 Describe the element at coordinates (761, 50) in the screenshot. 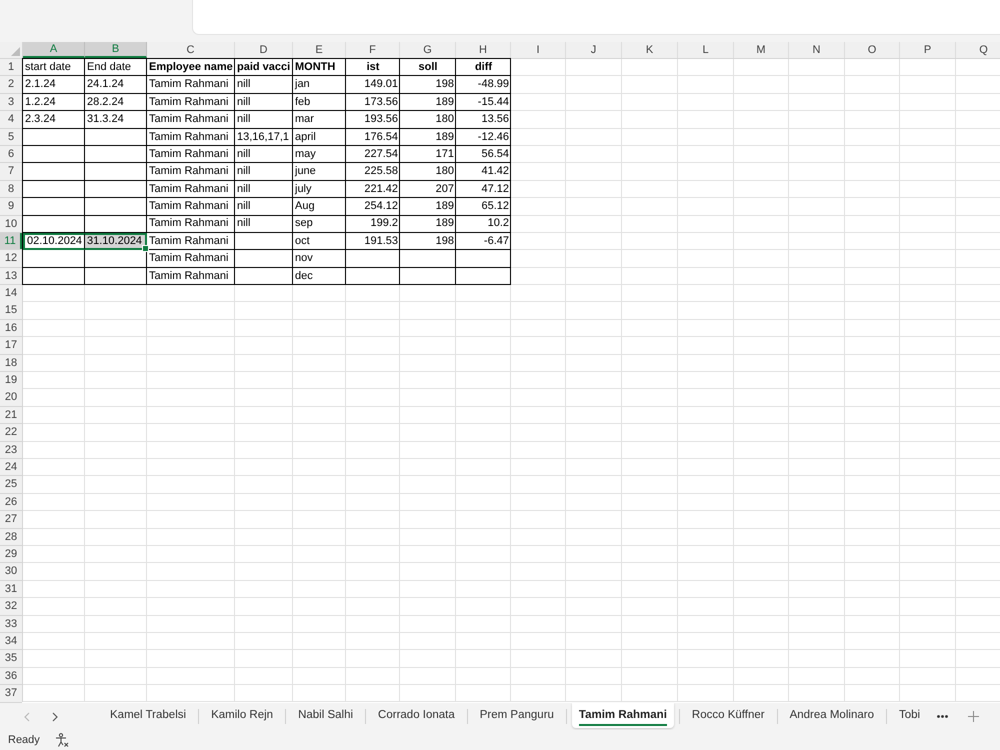

I see `column-header: M` at that location.